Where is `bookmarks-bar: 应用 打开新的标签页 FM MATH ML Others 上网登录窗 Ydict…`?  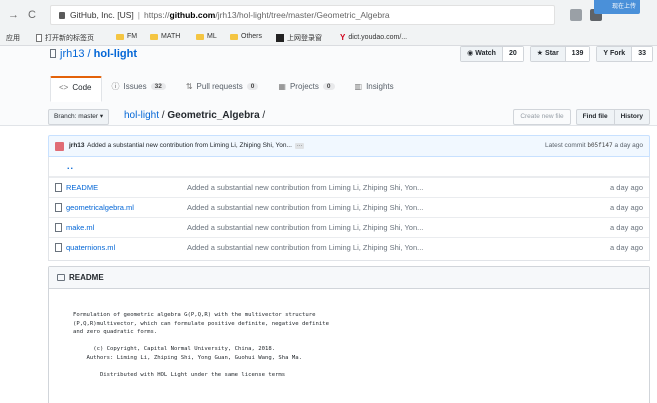
bookmarks-bar: 应用 打开新的标签页 FM MATH ML Others 上网登录窗 Ydict… is located at coordinates (328, 38).